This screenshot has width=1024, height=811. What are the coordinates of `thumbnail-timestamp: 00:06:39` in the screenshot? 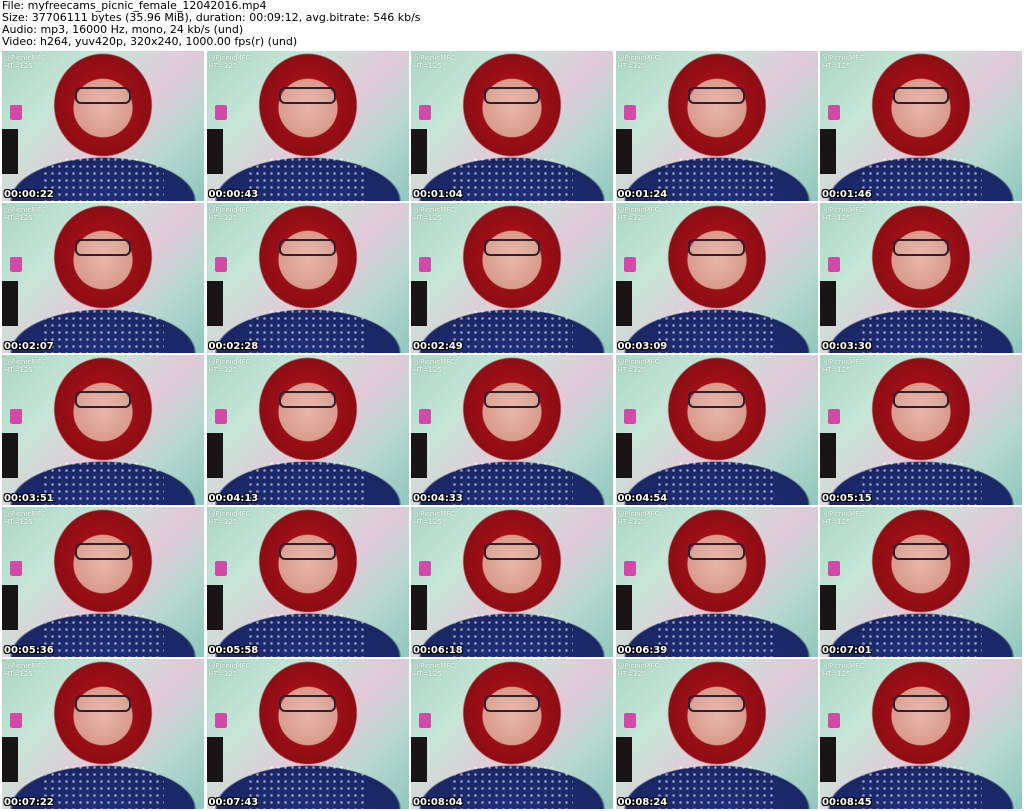 It's located at (642, 650).